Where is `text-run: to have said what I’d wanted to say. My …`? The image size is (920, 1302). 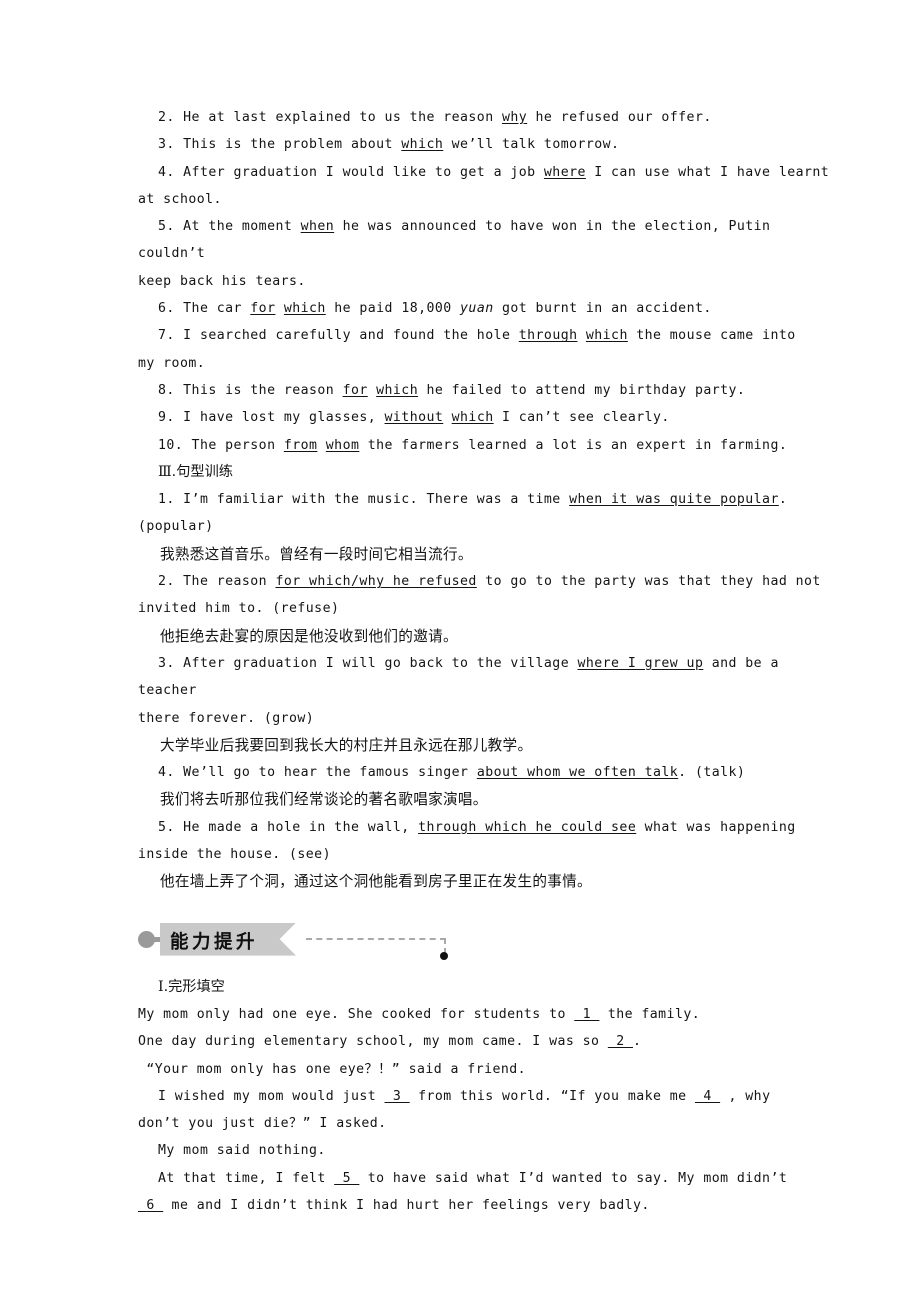 text-run: to have said what I’d wanted to say. My … is located at coordinates (573, 1178).